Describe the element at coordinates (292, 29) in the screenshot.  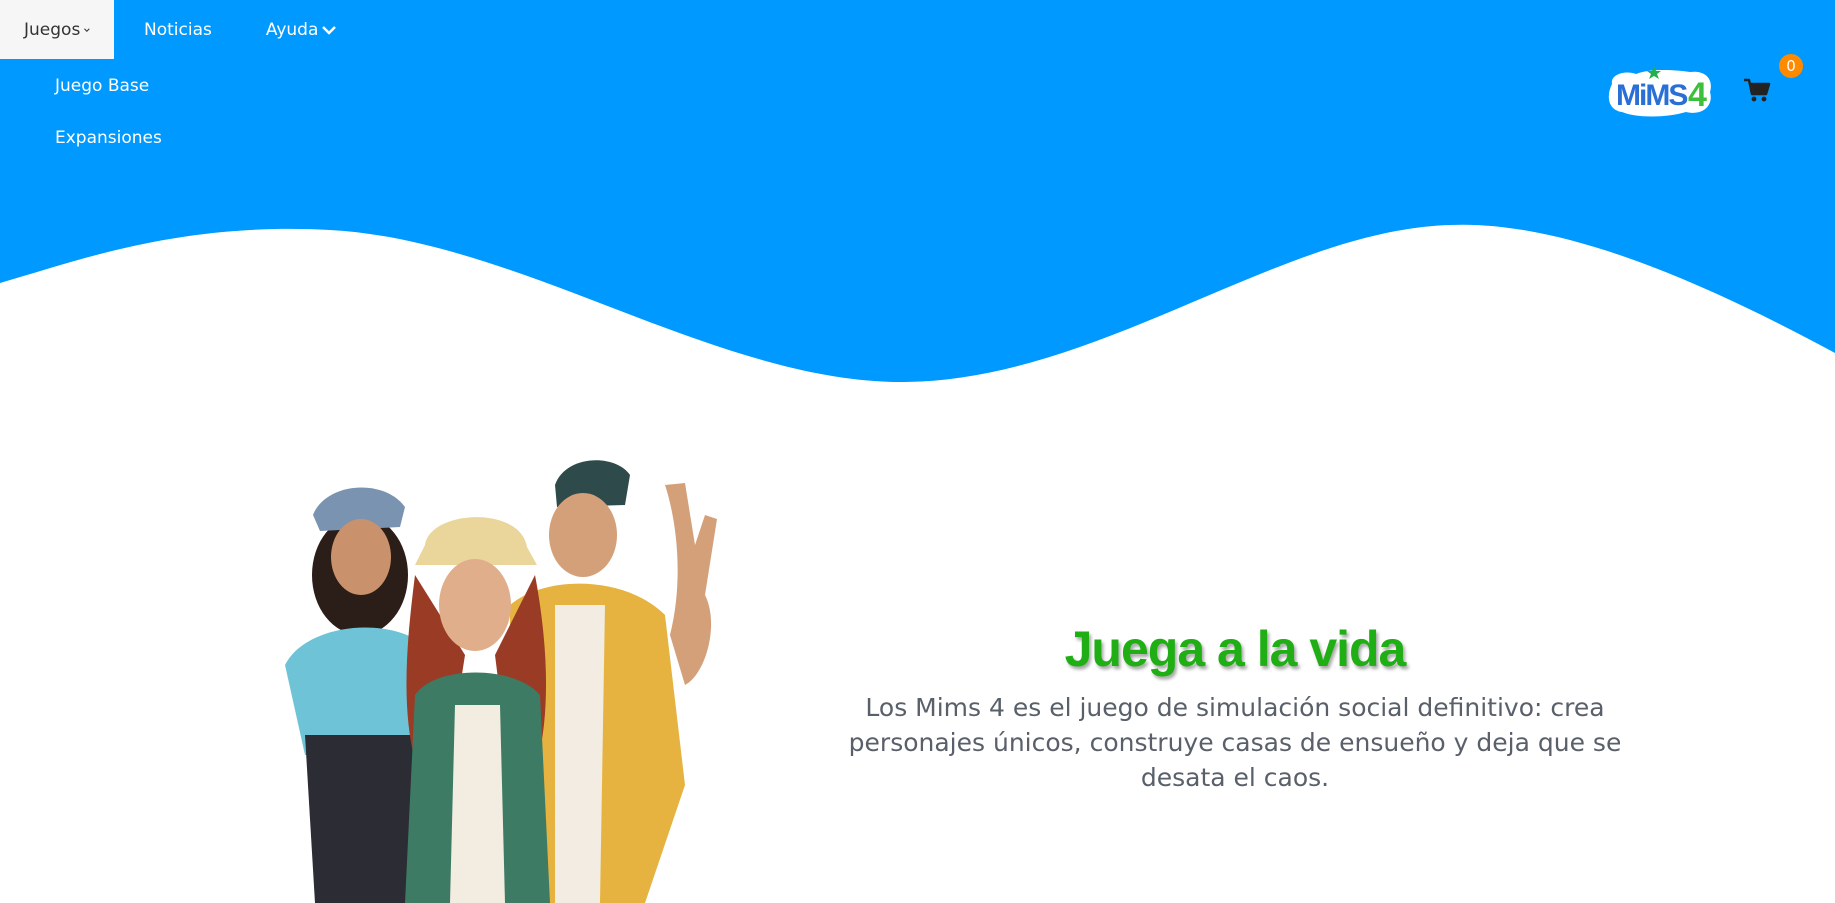
I see `nav-item-label: Ayuda` at that location.